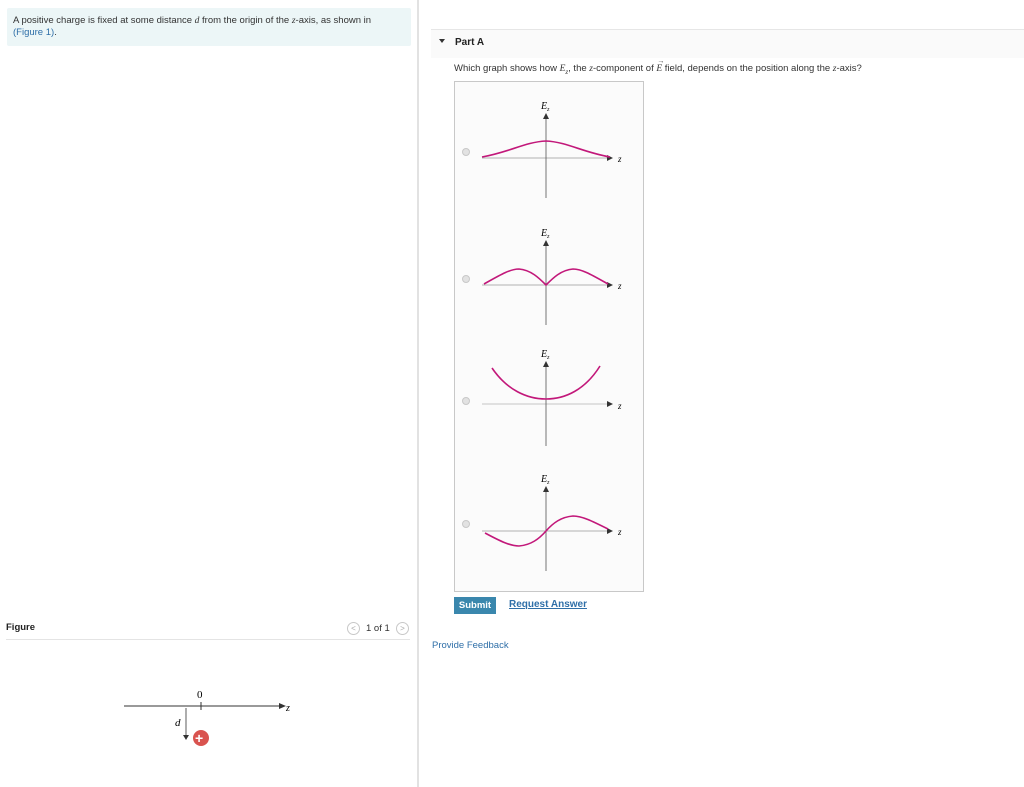 The height and width of the screenshot is (787, 1024). I want to click on figure-divider, so click(208, 639).